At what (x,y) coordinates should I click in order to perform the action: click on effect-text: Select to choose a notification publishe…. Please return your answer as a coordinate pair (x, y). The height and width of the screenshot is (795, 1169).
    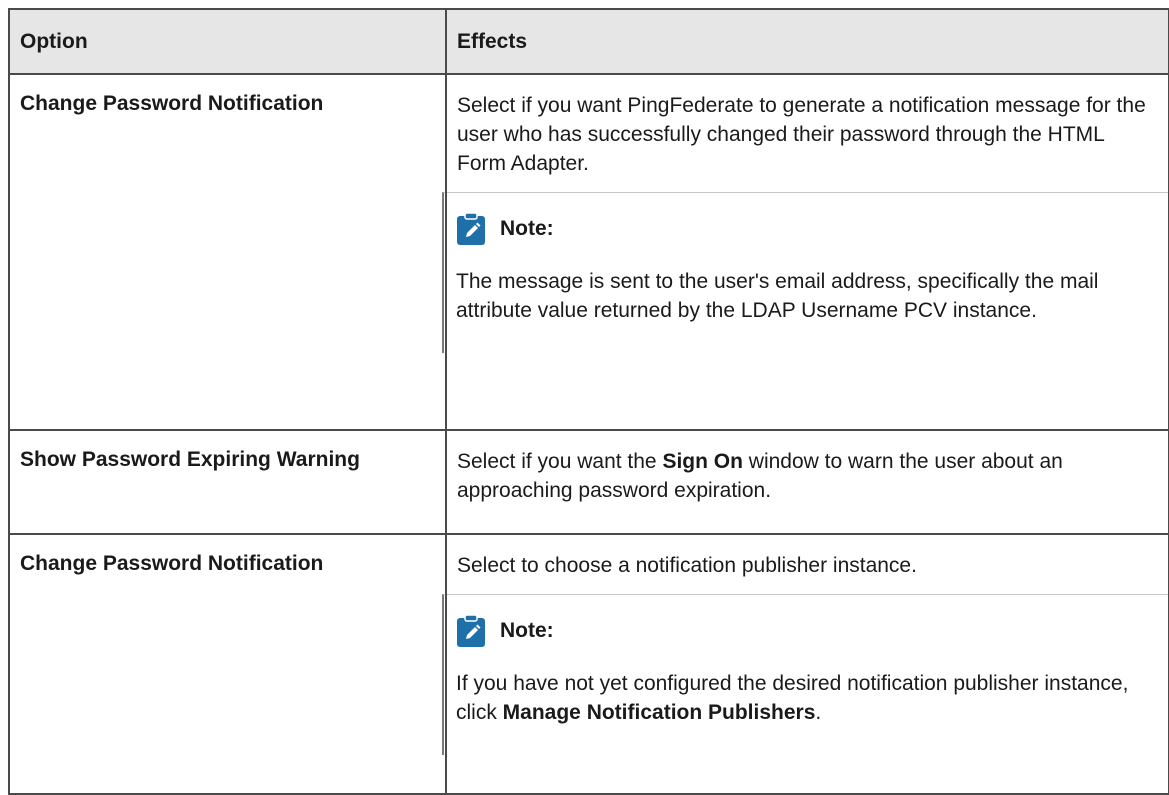
    Looking at the image, I should click on (687, 565).